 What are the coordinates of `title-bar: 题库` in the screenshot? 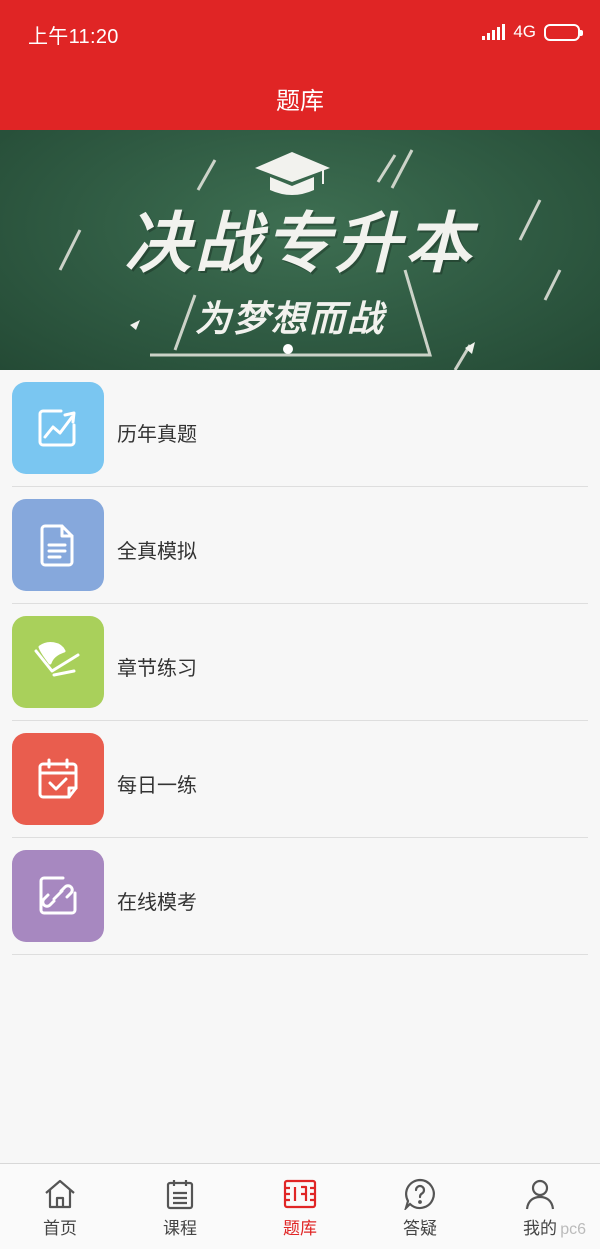 It's located at (300, 98).